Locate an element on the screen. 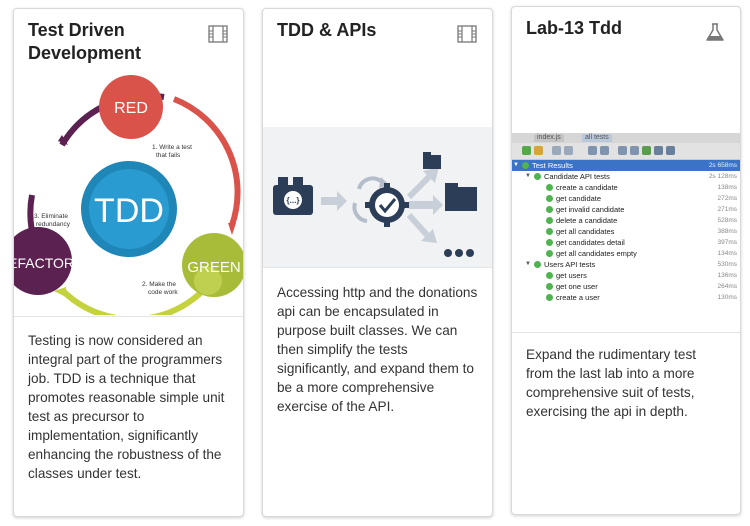 The width and height of the screenshot is (750, 526). test-case-row: get candidate 272ms is located at coordinates (626, 198).